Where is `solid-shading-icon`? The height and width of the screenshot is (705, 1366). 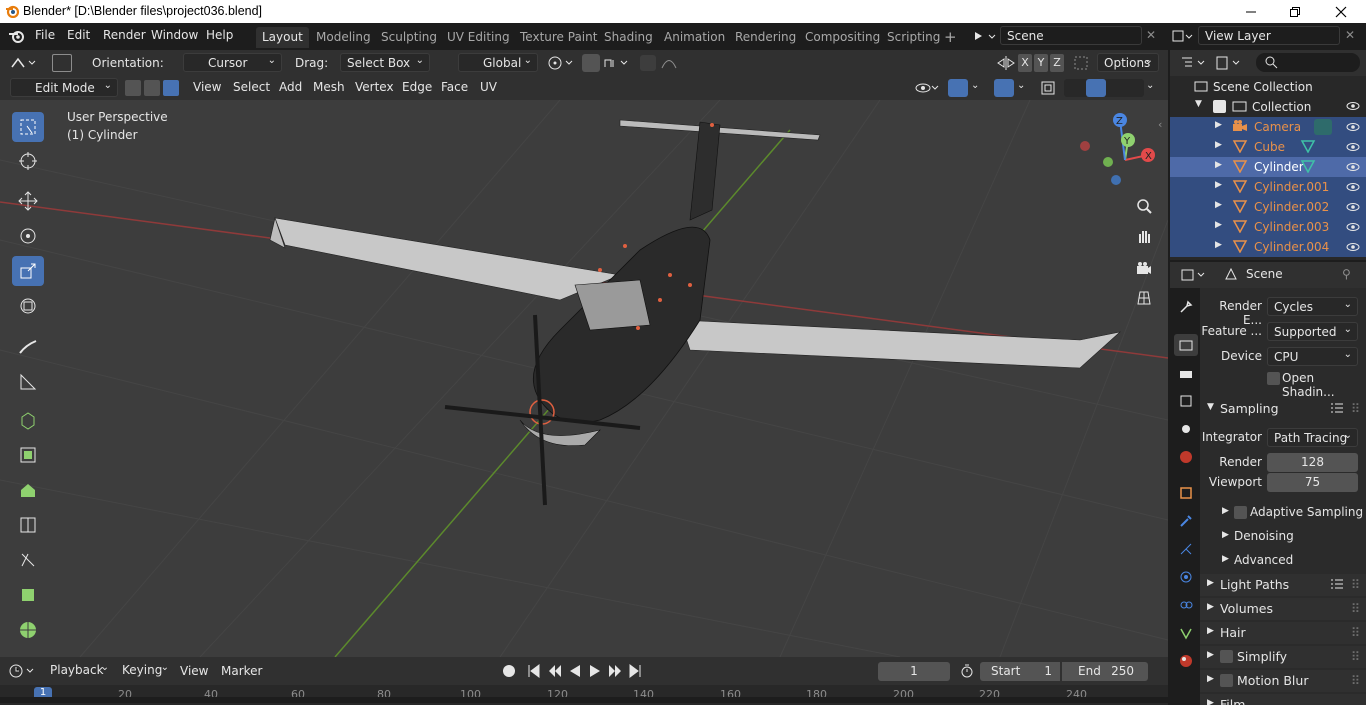 solid-shading-icon is located at coordinates (1096, 88).